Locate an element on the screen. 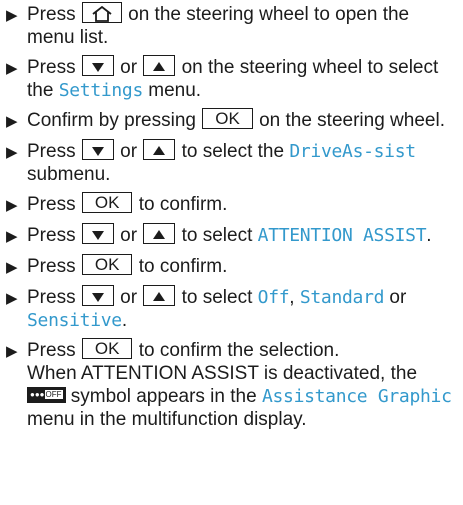  step-5: ▶ Press OK to confirm. is located at coordinates (231, 204).